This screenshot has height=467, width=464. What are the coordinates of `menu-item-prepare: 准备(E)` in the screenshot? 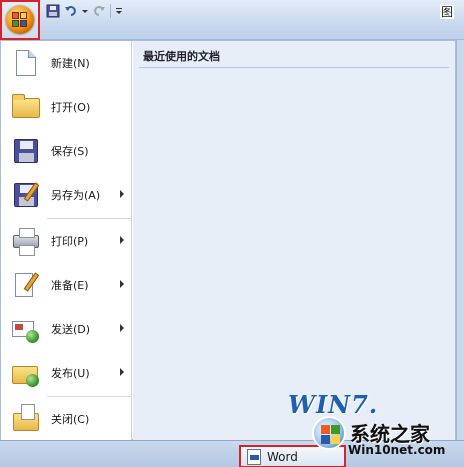 It's located at (66, 285).